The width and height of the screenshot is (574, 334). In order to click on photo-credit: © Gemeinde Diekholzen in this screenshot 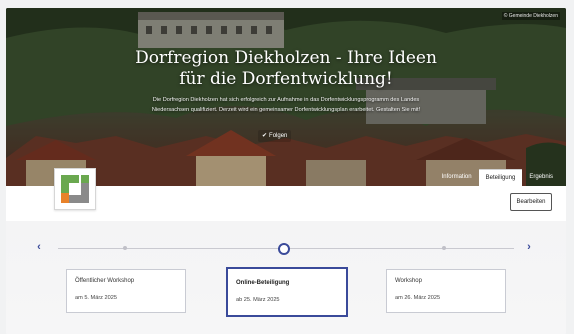, I will do `click(530, 16)`.